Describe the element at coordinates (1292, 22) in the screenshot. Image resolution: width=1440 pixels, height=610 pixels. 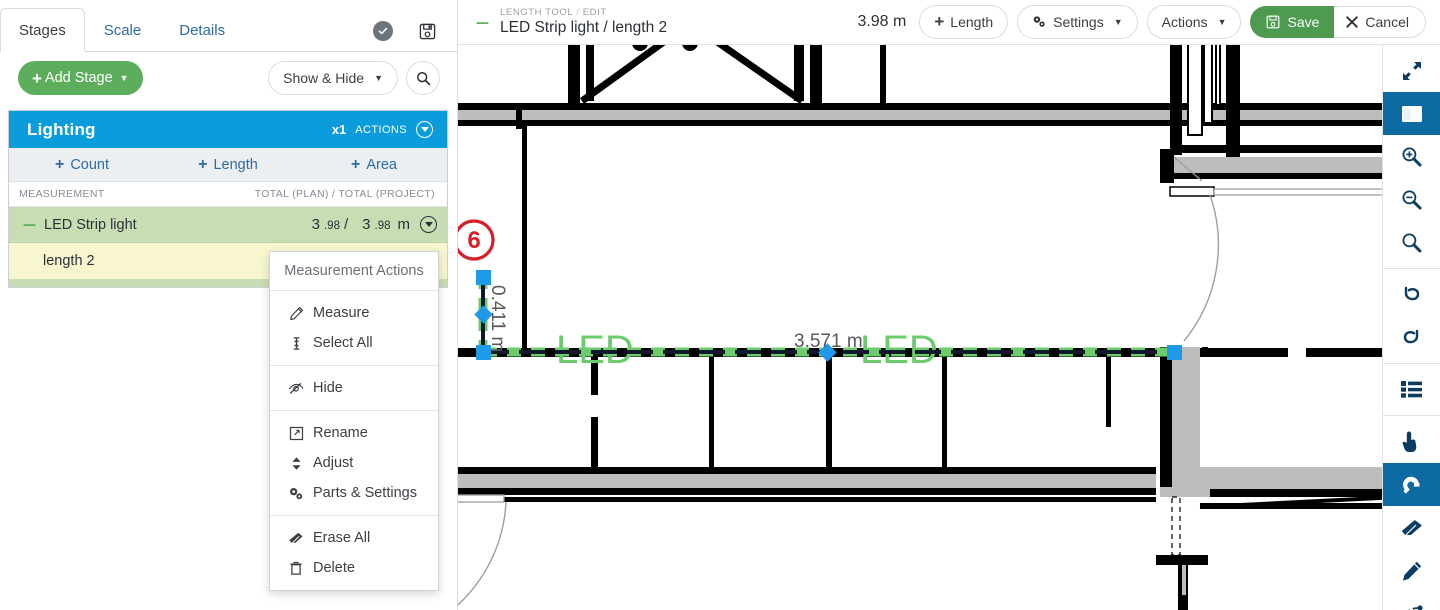
I see `save-button: Save` at that location.